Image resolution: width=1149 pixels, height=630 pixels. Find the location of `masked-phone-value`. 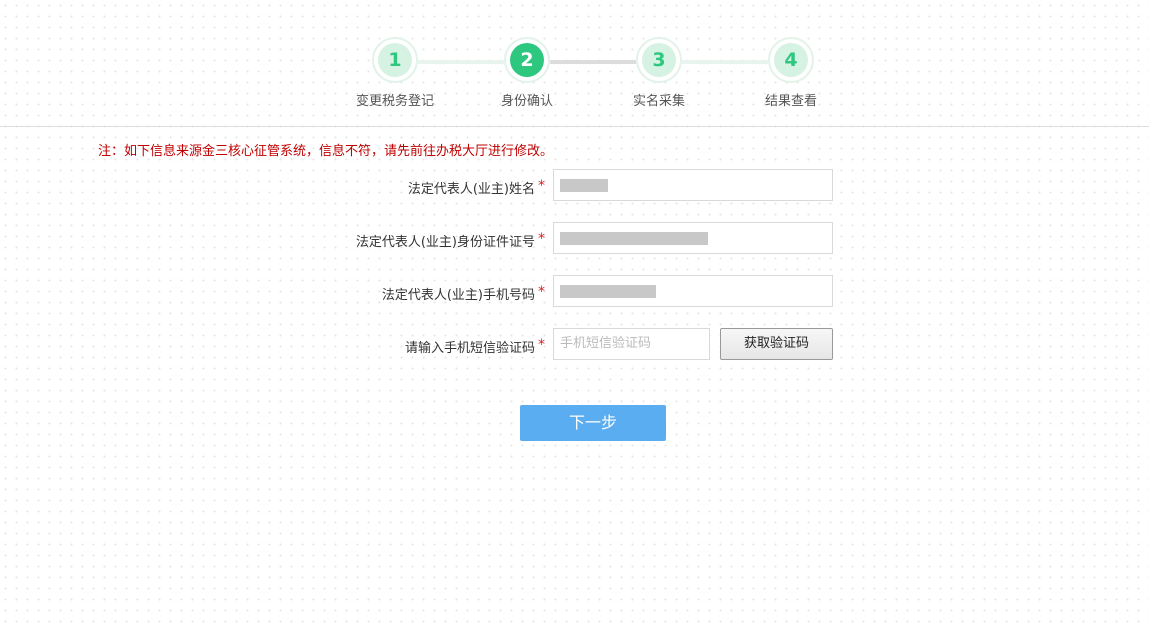

masked-phone-value is located at coordinates (608, 291).